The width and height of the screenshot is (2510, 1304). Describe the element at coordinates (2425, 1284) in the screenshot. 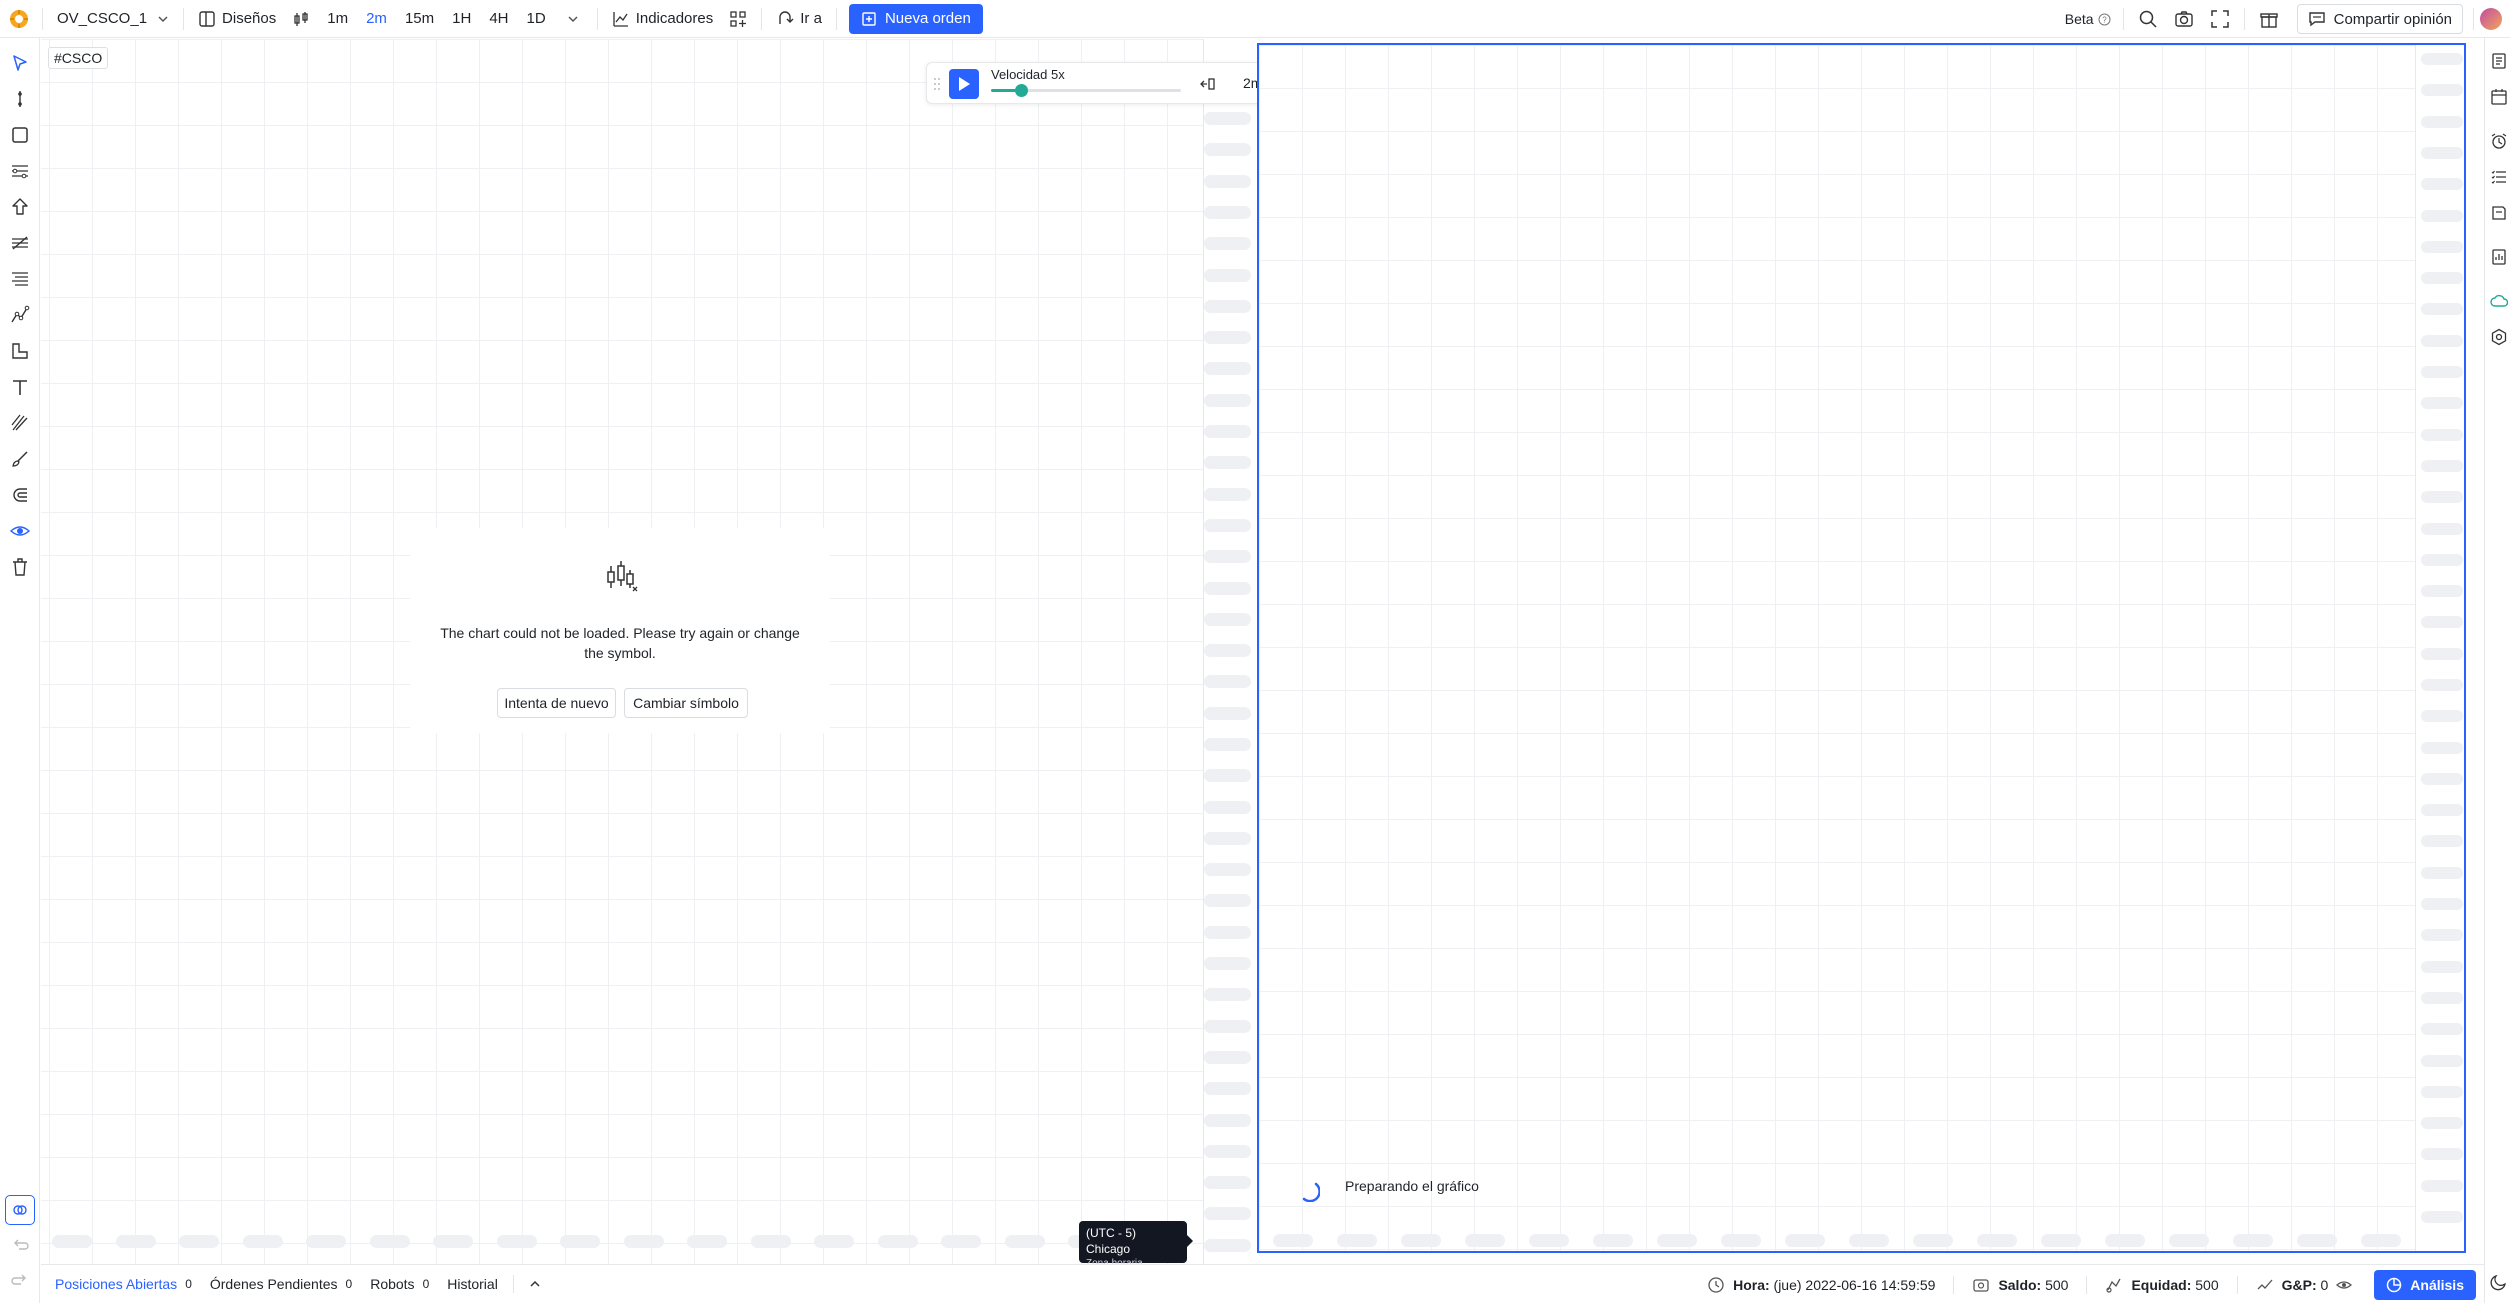

I see `analysis-button: Análisis` at that location.